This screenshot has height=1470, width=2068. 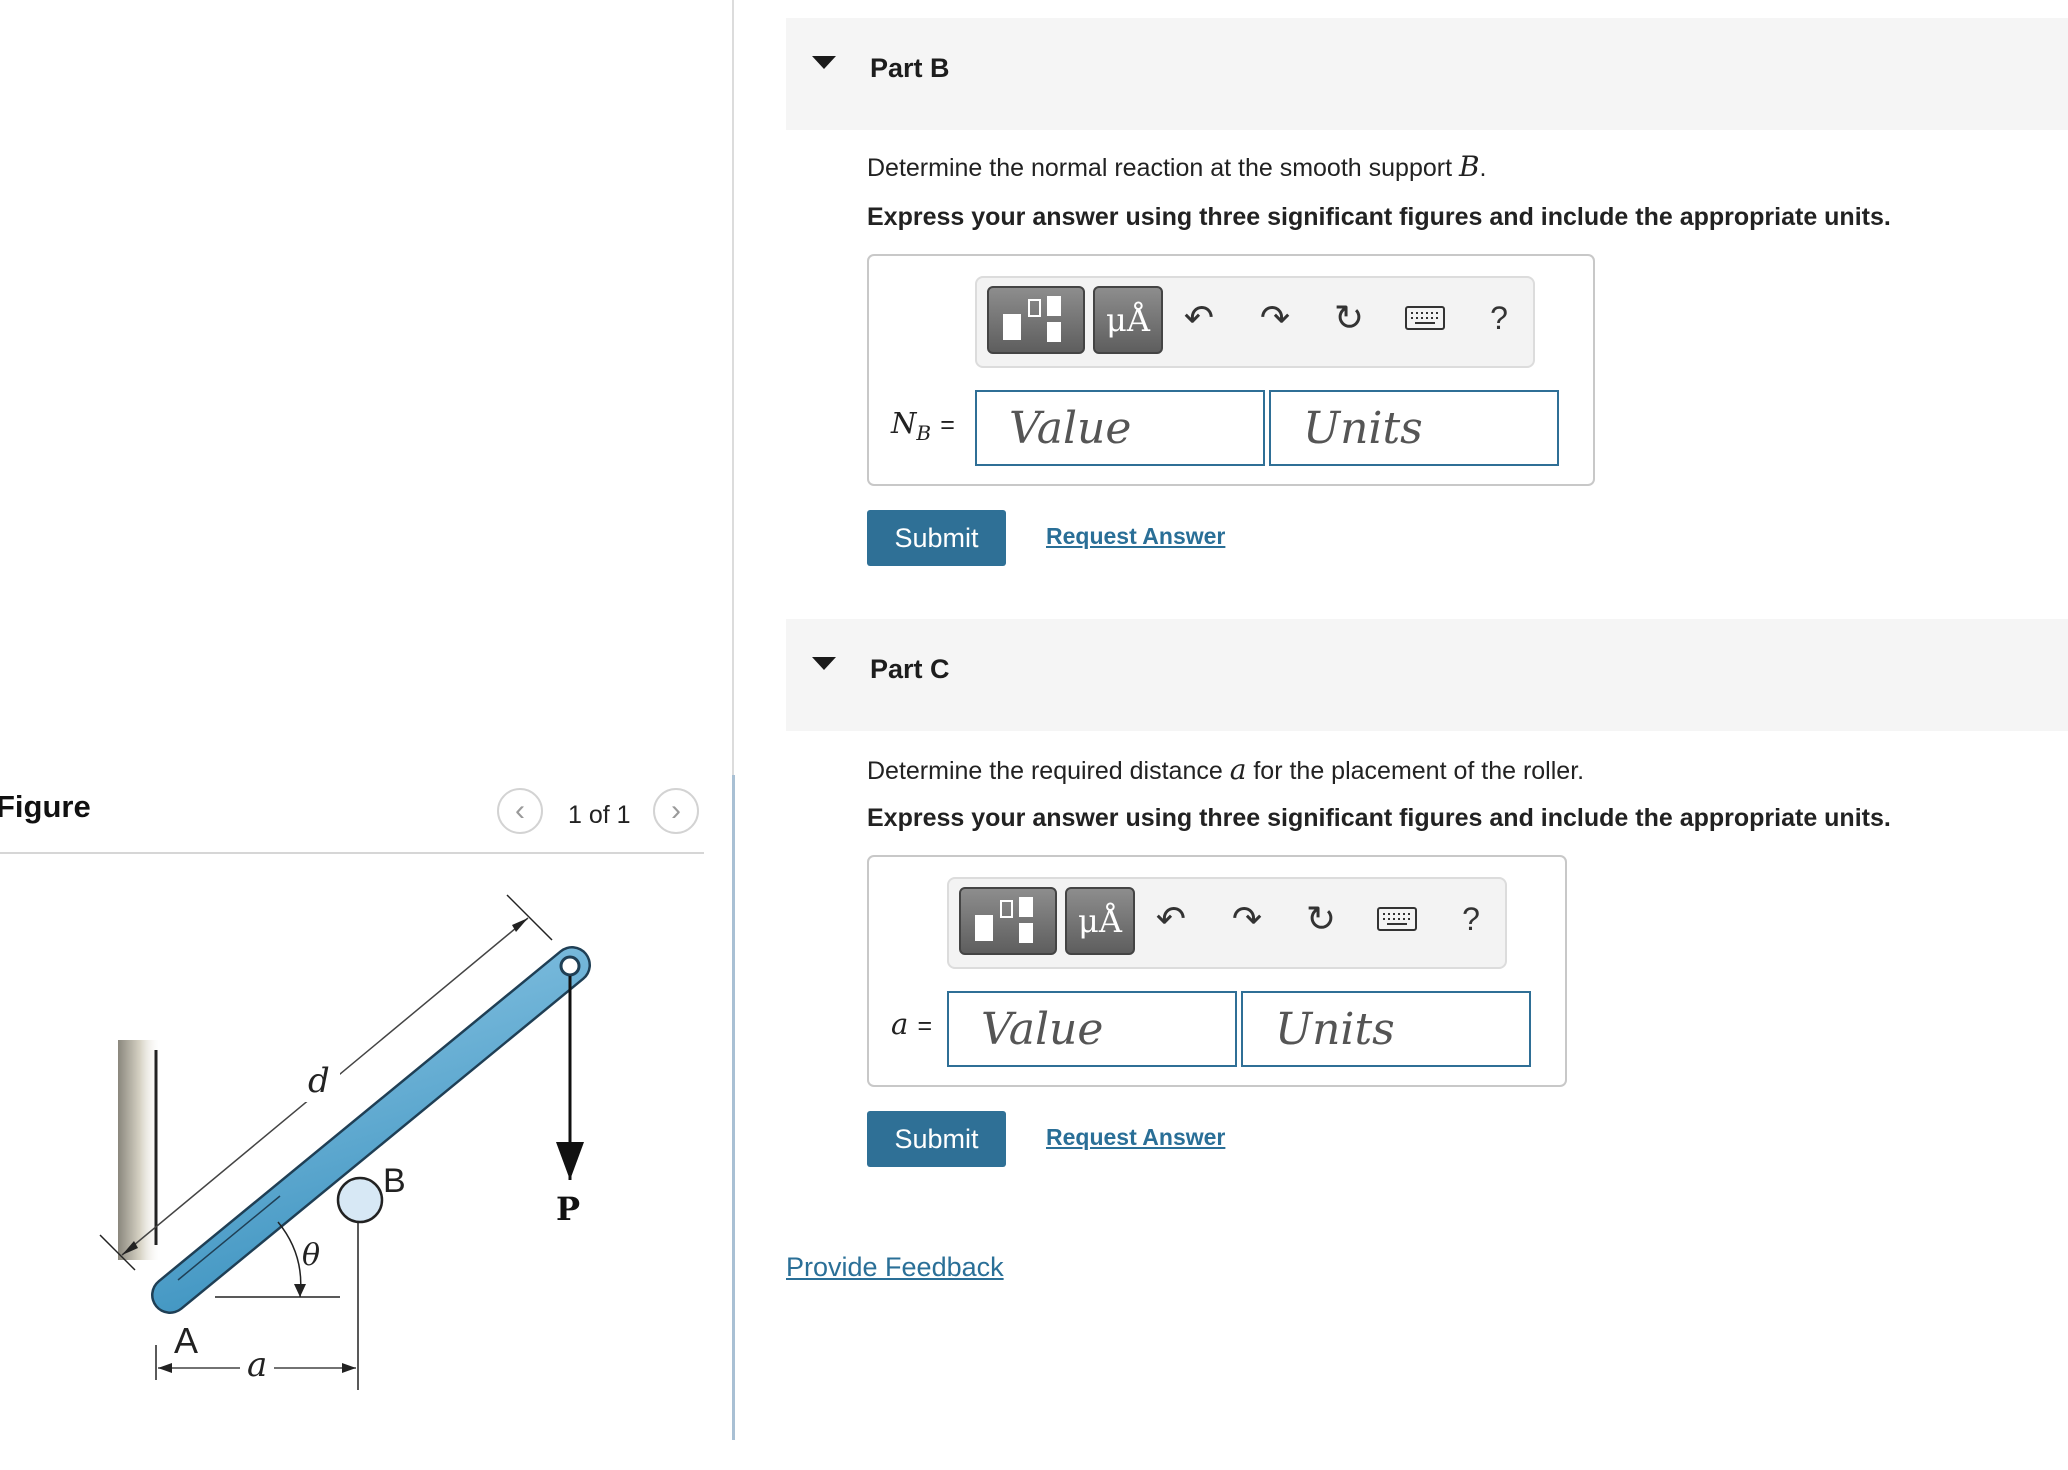 I want to click on variable-label: NB =, so click(x=923, y=425).